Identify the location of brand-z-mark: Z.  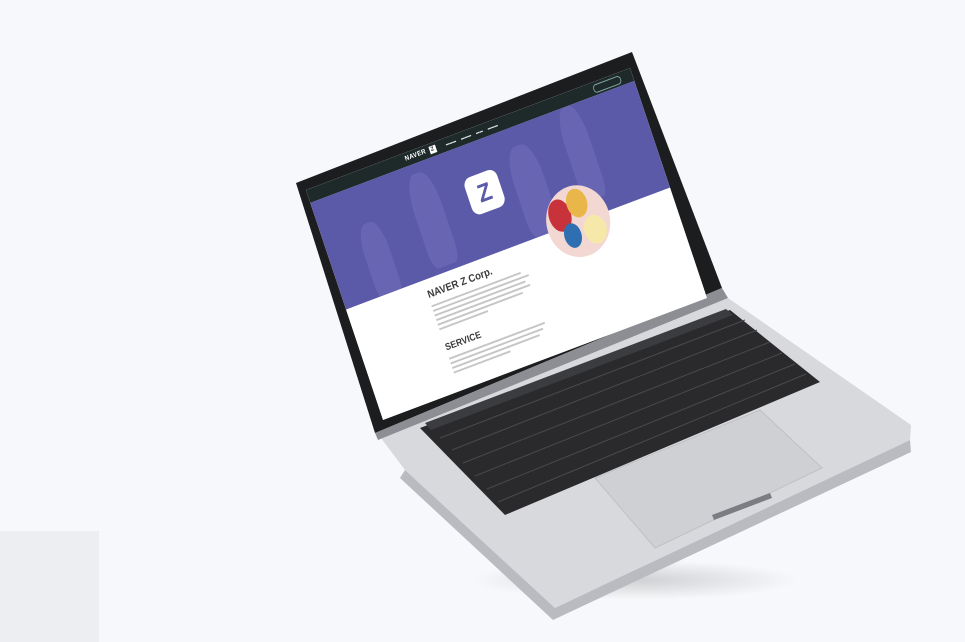
(433, 149).